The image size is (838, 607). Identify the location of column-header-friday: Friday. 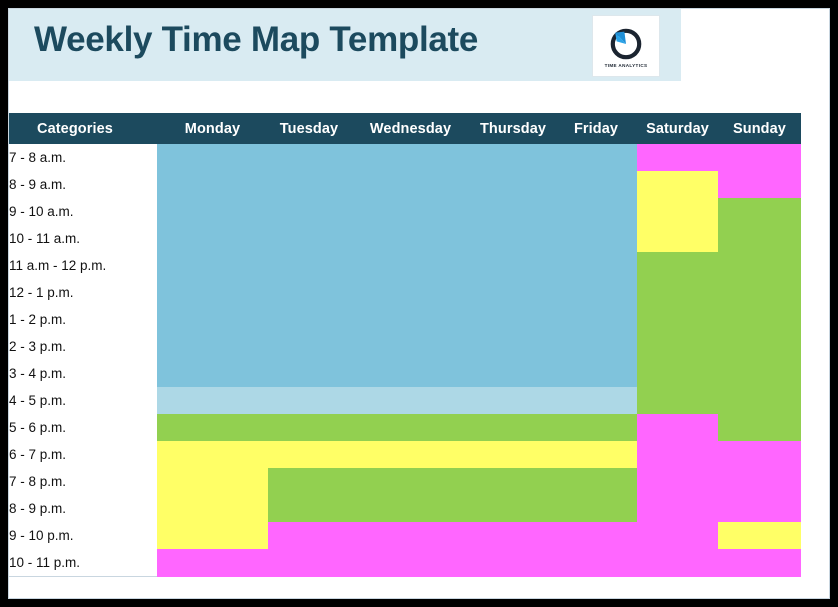
(596, 128).